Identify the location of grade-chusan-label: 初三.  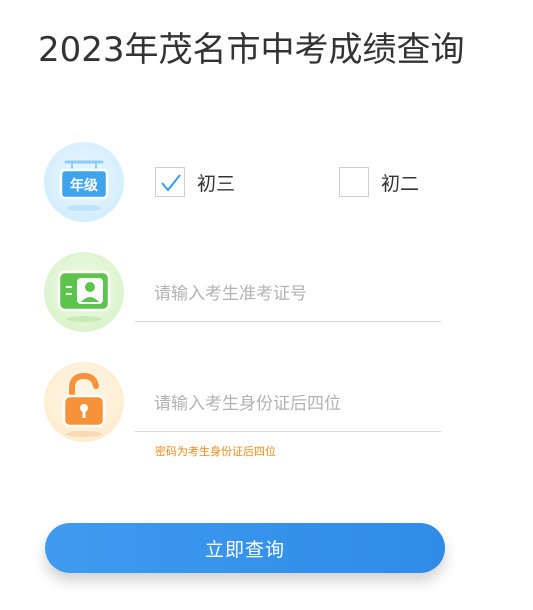
(216, 183).